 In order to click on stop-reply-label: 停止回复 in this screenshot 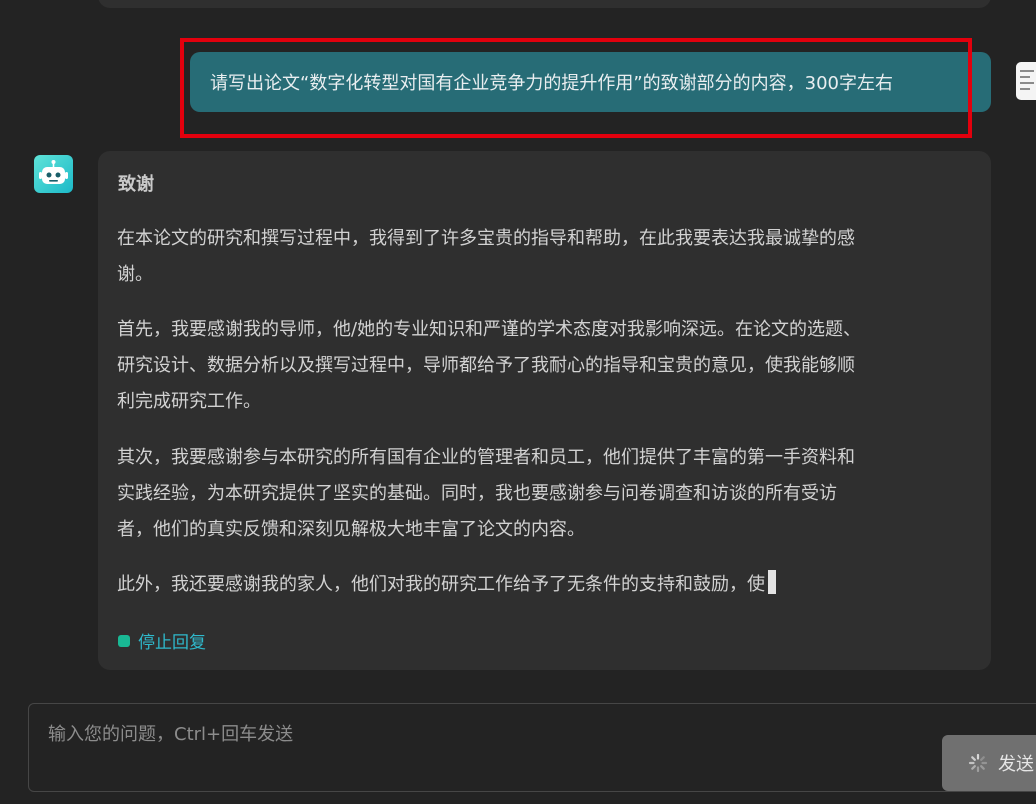, I will do `click(172, 643)`.